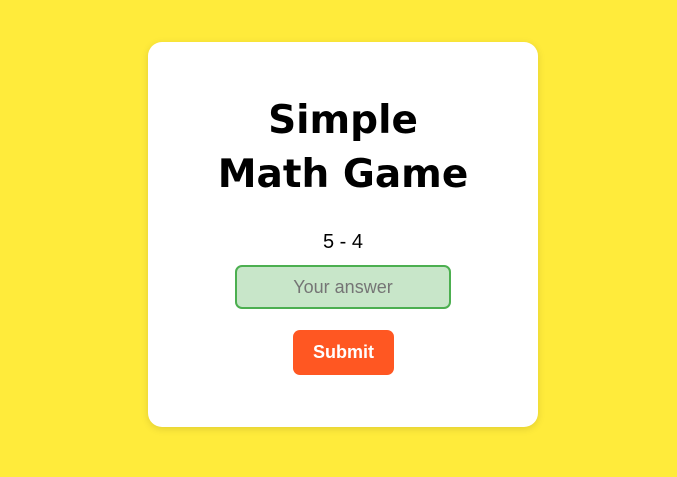 Image resolution: width=677 pixels, height=477 pixels. I want to click on math-question: 5 - 4, so click(343, 242).